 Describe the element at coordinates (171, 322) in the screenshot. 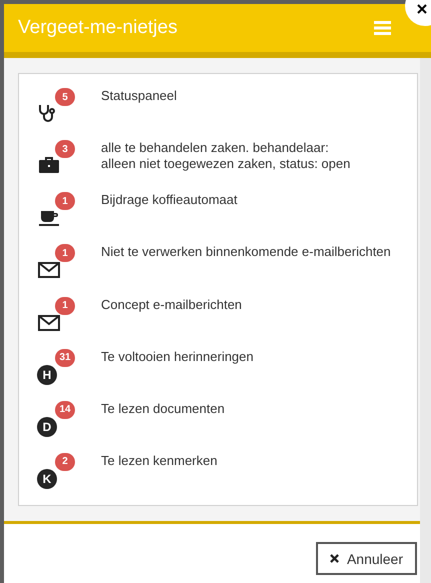

I see `list-item-label: Concept e-mailberichten` at that location.